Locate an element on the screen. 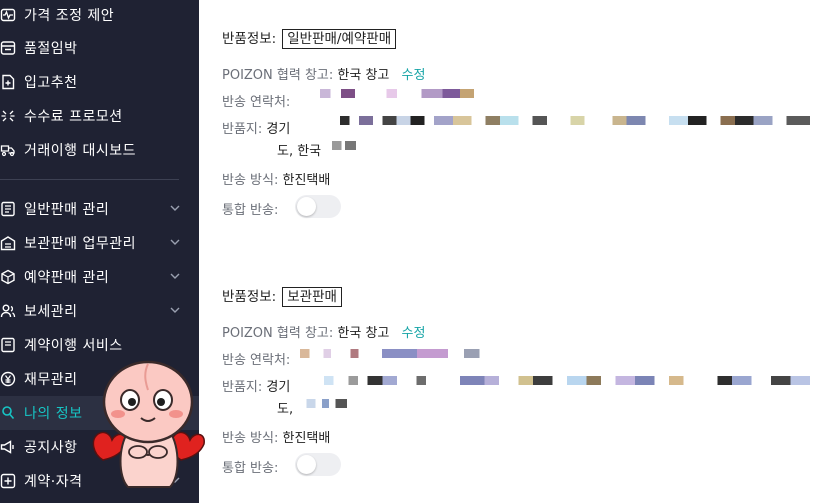 This screenshot has width=819, height=503. sidebar-item-label: 보세관리 is located at coordinates (51, 312).